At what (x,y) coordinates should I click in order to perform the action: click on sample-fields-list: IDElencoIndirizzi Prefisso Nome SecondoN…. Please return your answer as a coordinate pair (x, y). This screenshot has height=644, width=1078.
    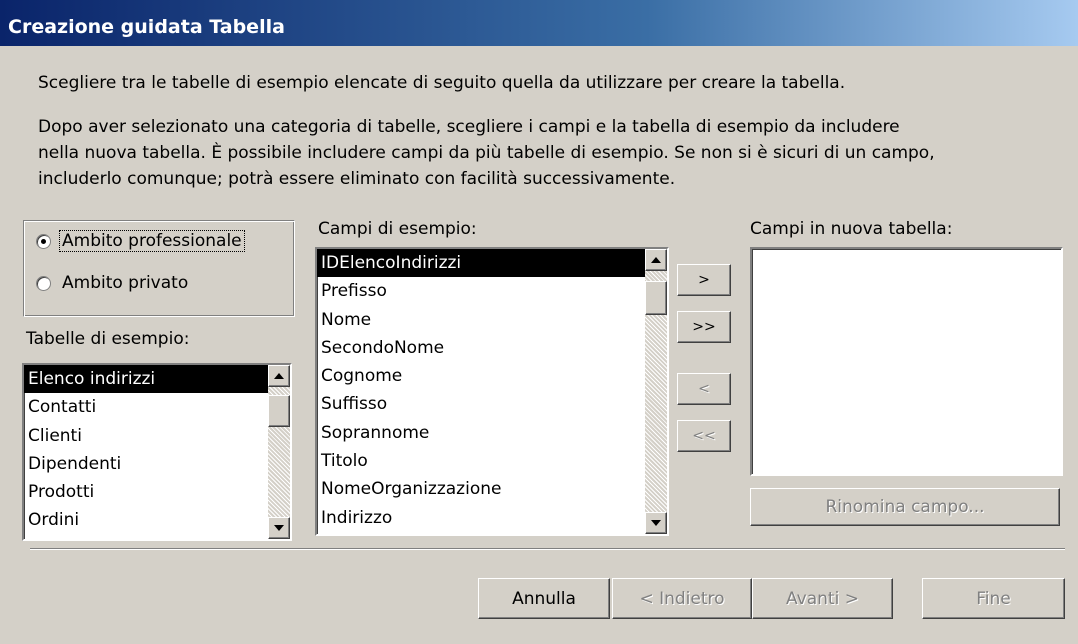
    Looking at the image, I should click on (492, 391).